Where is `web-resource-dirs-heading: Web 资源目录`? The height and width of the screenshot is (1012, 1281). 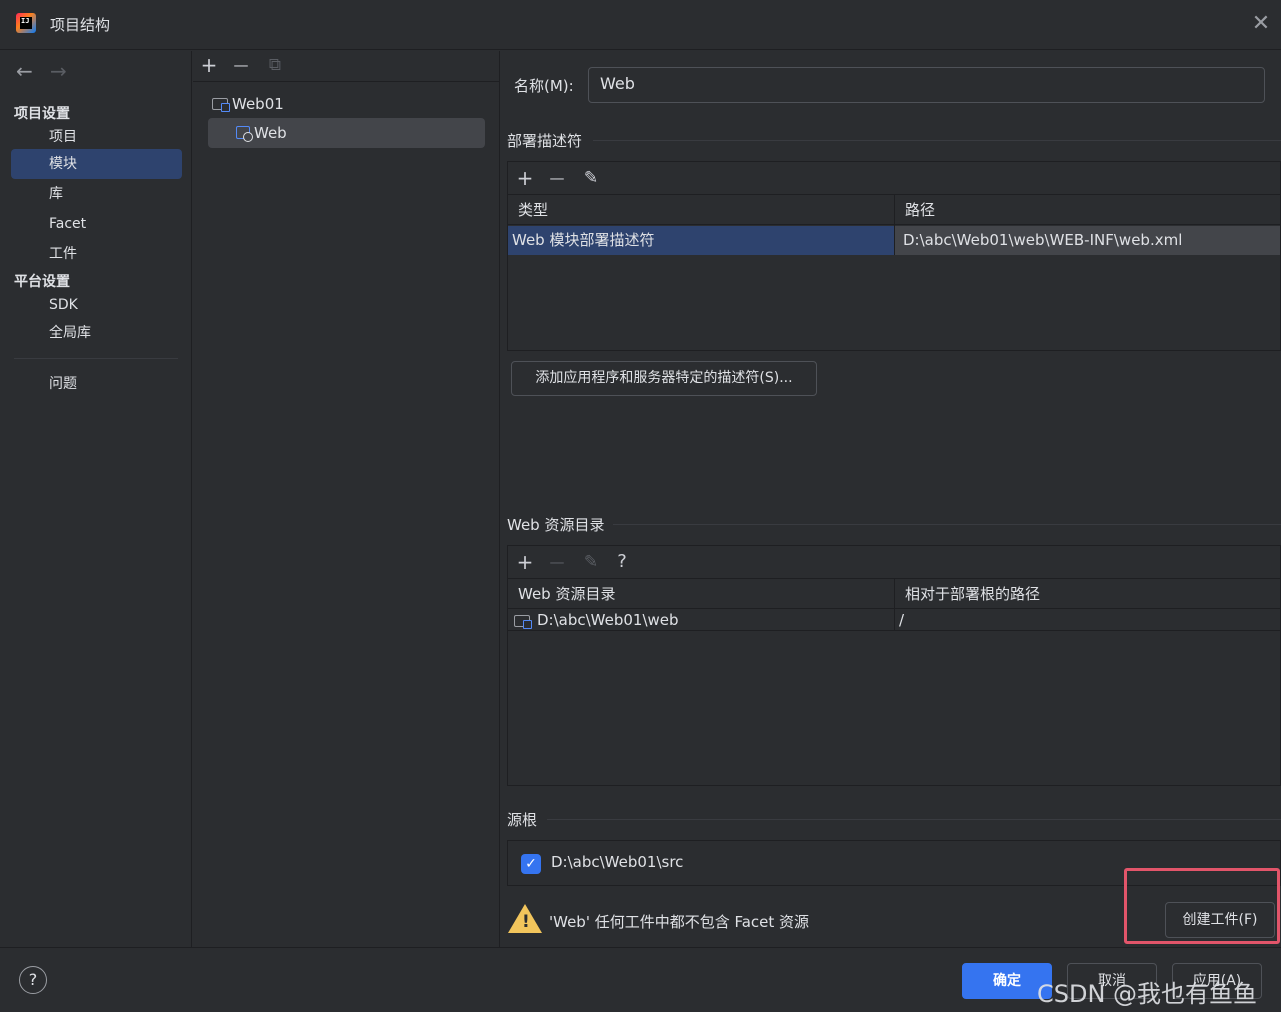
web-resource-dirs-heading: Web 资源目录 is located at coordinates (556, 525).